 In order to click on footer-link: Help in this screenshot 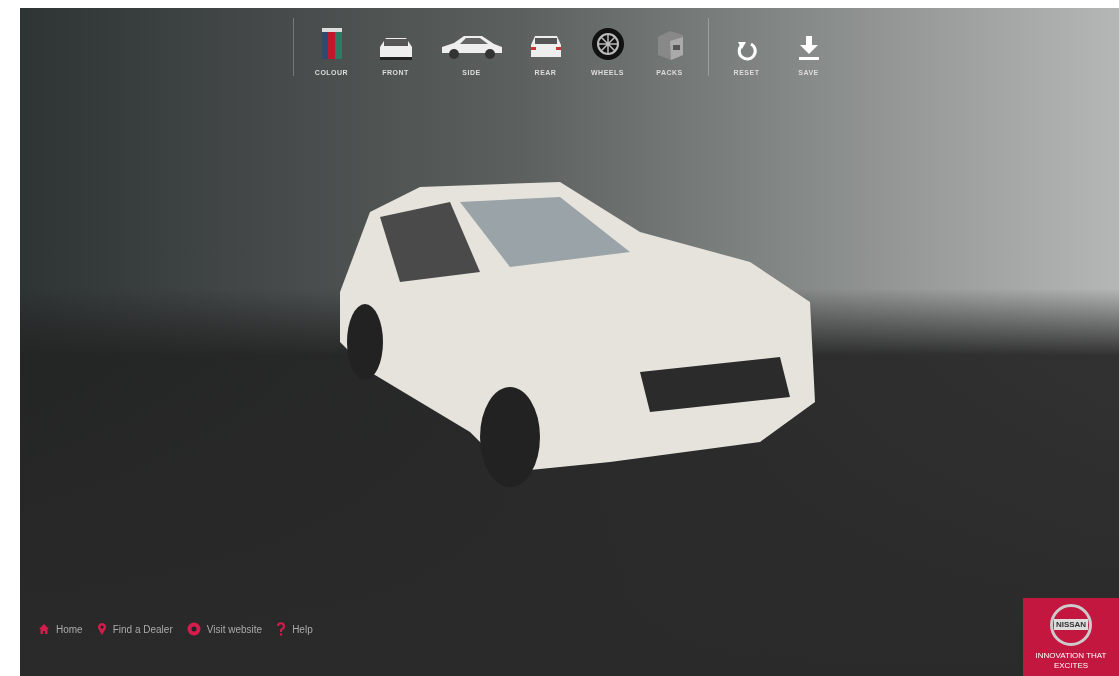, I will do `click(294, 629)`.